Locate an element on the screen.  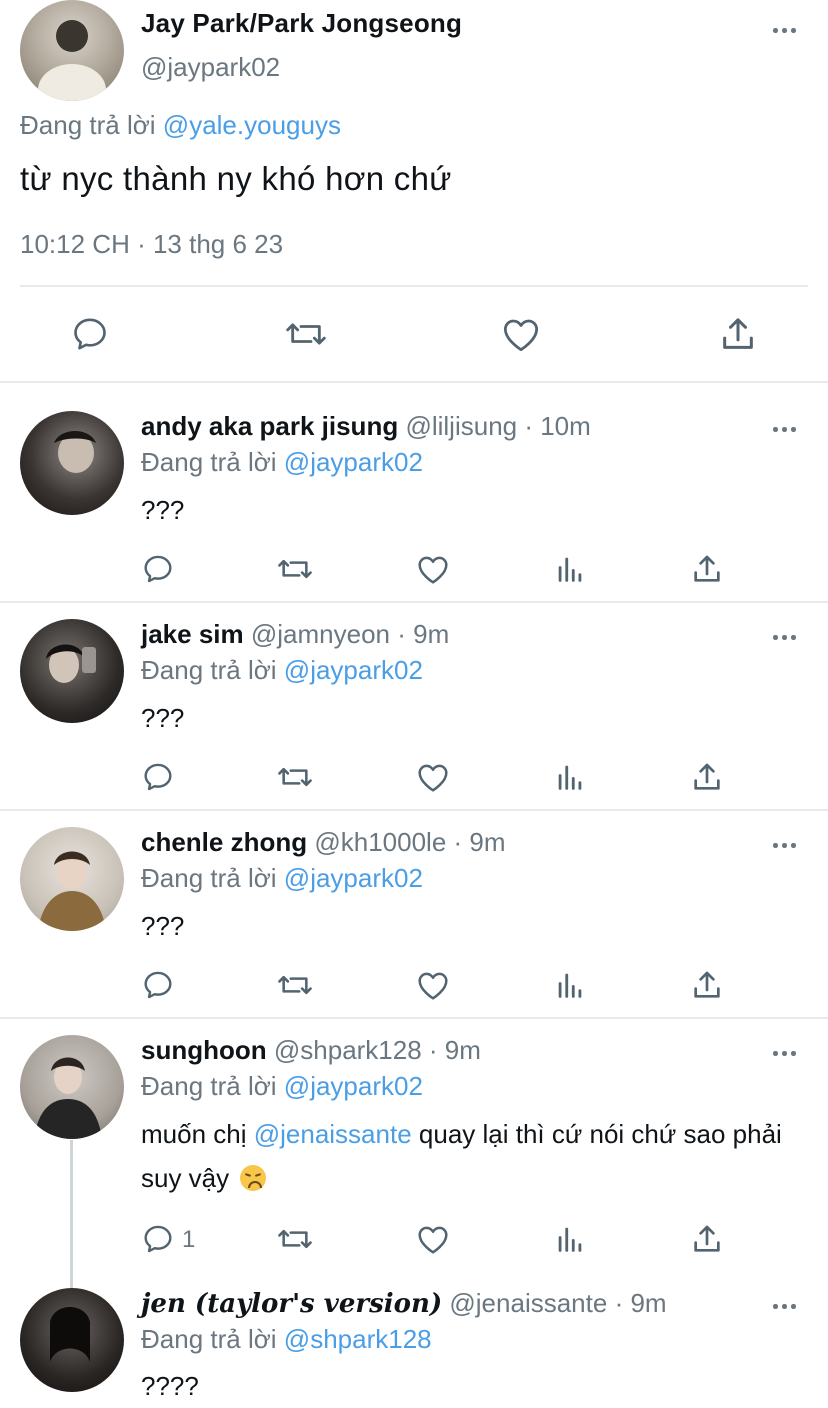
reply-header: andy aka park jisung @liljisung · 10m is located at coordinates (366, 426).